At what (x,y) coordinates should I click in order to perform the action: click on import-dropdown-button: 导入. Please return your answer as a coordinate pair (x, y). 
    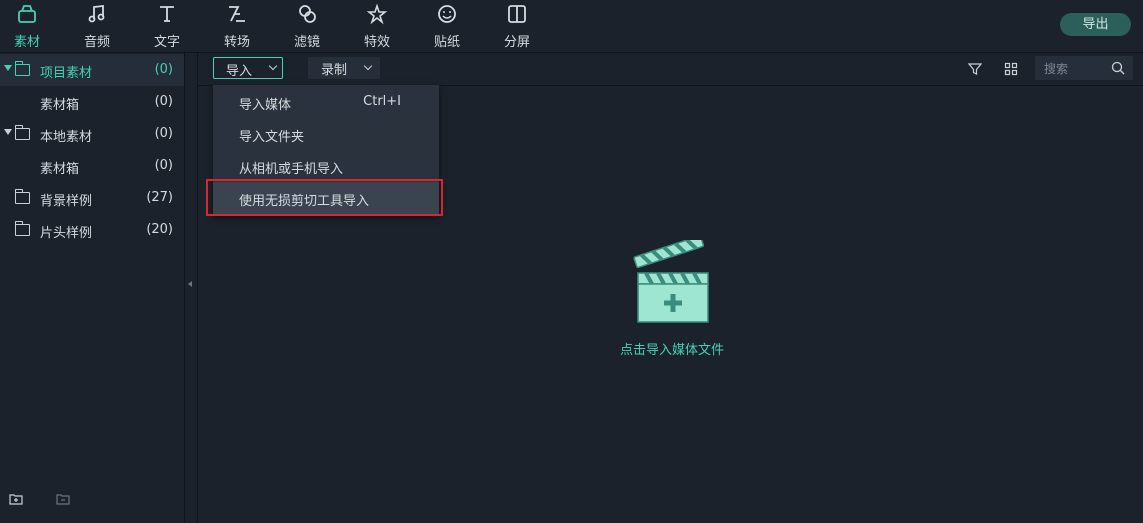
    Looking at the image, I should click on (248, 68).